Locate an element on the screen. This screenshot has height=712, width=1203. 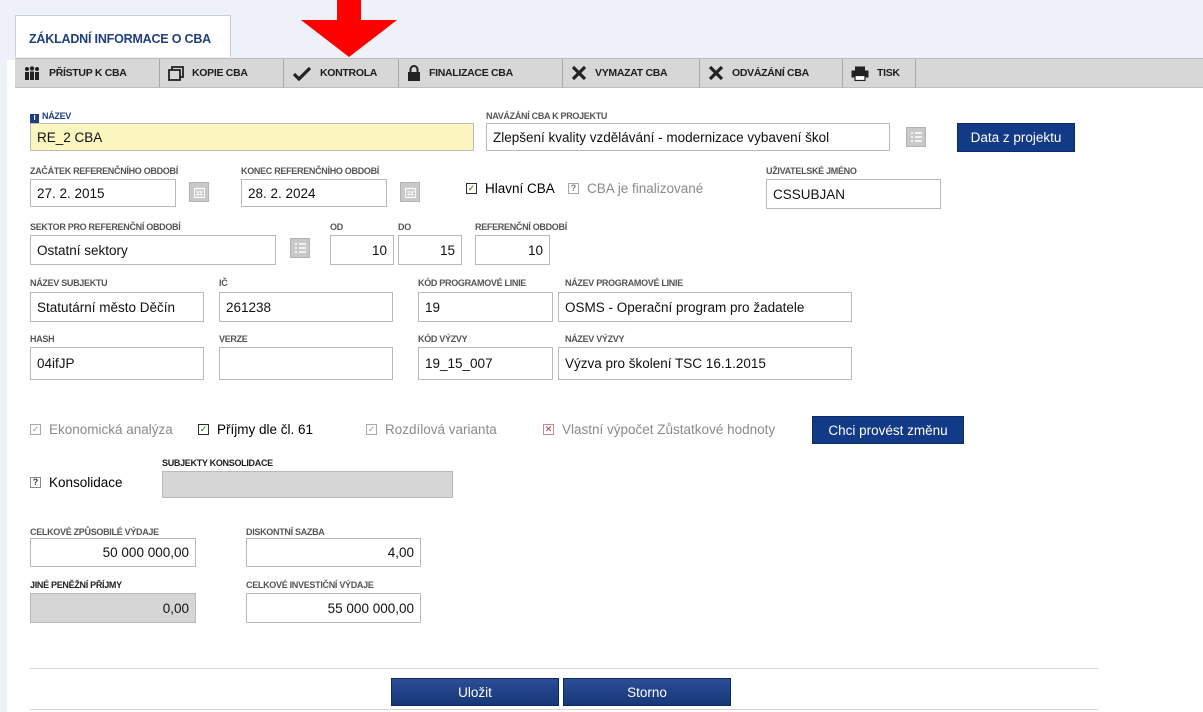
program-code-input: 19 is located at coordinates (485, 307).